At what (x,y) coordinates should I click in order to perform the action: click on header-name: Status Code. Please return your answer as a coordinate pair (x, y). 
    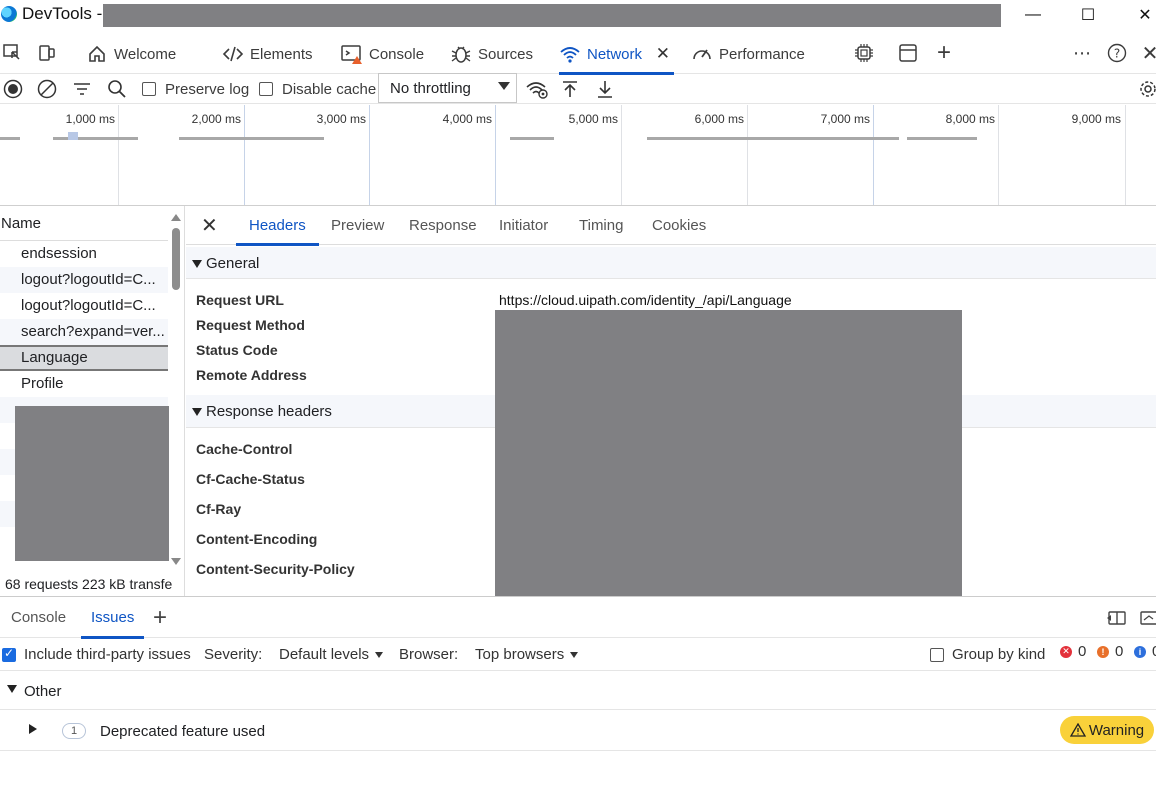
    Looking at the image, I should click on (237, 350).